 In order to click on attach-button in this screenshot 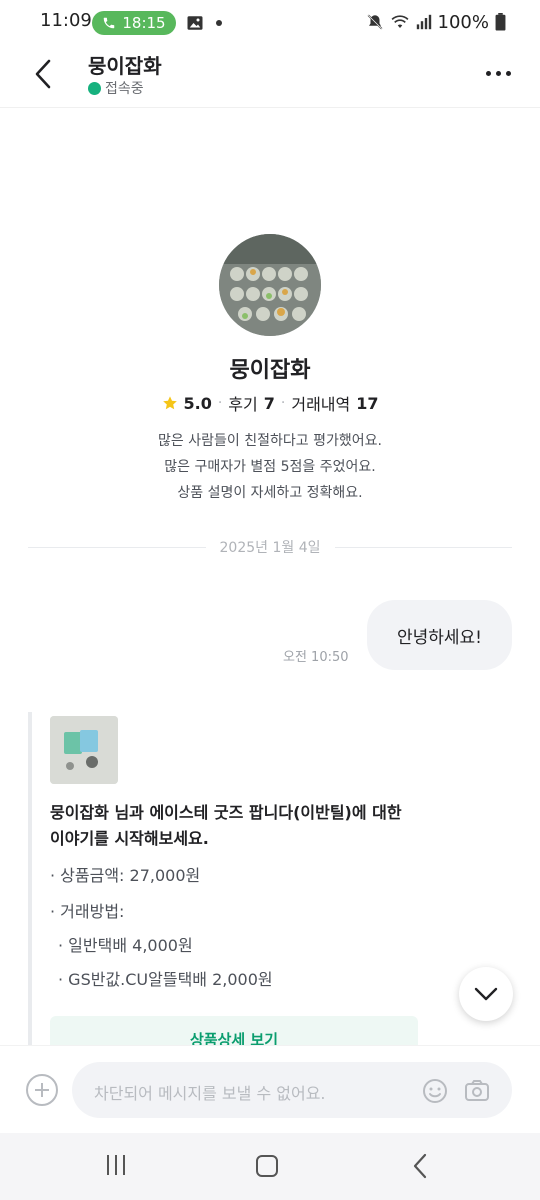, I will do `click(42, 1090)`.